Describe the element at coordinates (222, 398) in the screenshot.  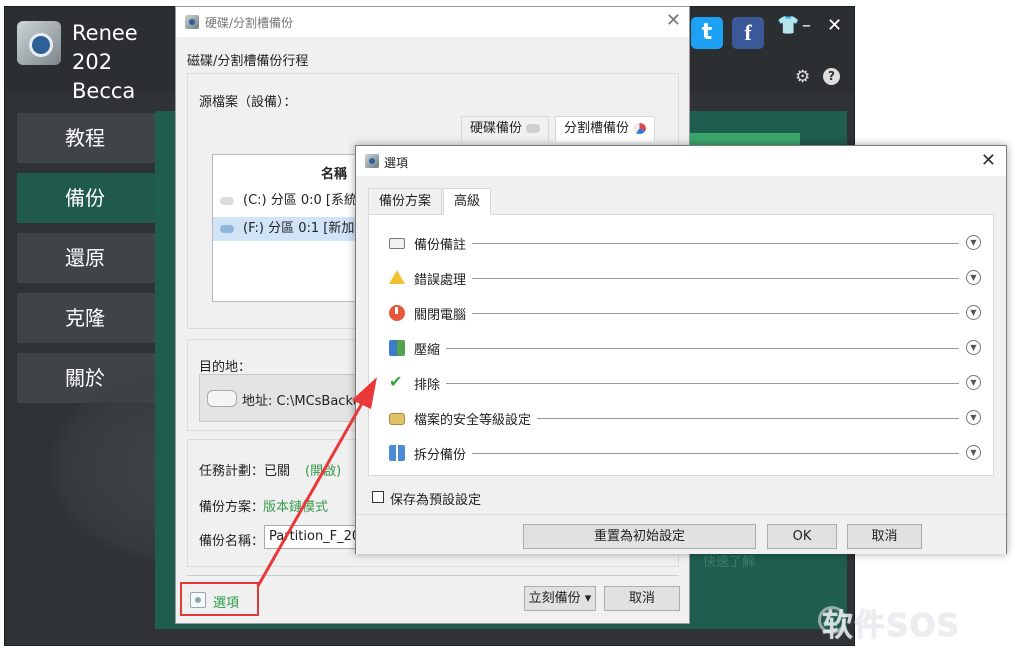
I see `hard-drive-icon` at that location.